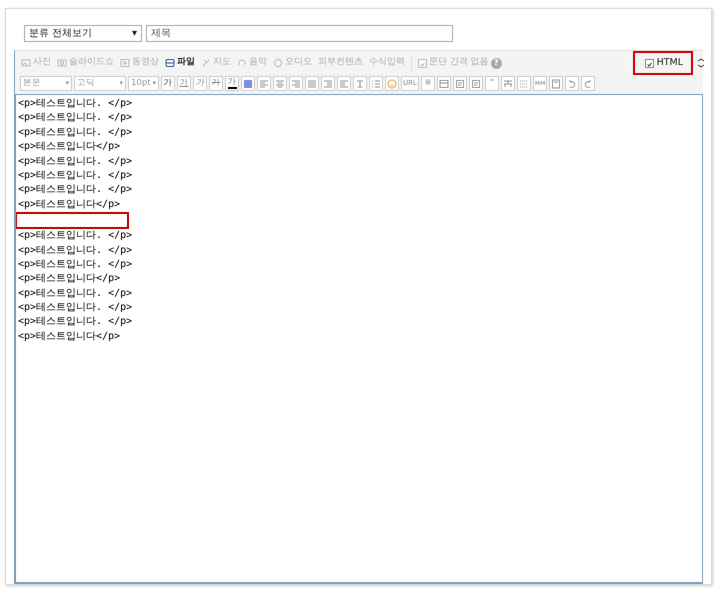 The image size is (720, 591). I want to click on list-icon, so click(376, 83).